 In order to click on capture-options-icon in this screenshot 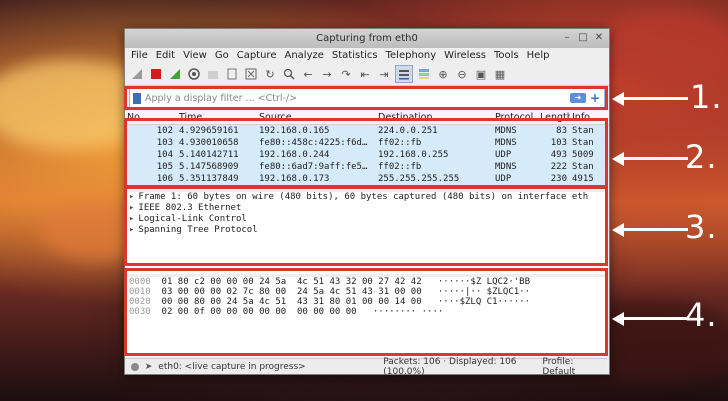, I will do `click(194, 74)`.